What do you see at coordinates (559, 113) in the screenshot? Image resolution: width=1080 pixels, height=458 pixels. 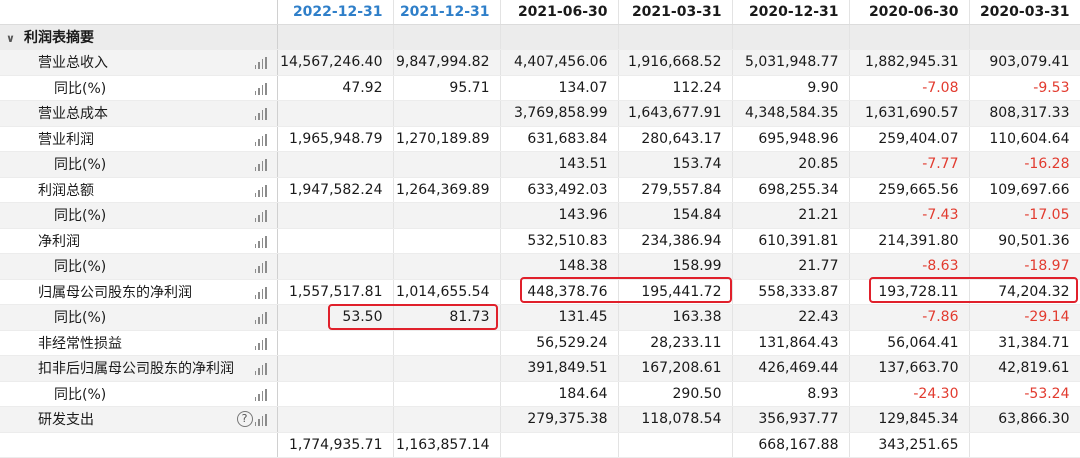 I see `value-cell: 3,769,858.99` at bounding box center [559, 113].